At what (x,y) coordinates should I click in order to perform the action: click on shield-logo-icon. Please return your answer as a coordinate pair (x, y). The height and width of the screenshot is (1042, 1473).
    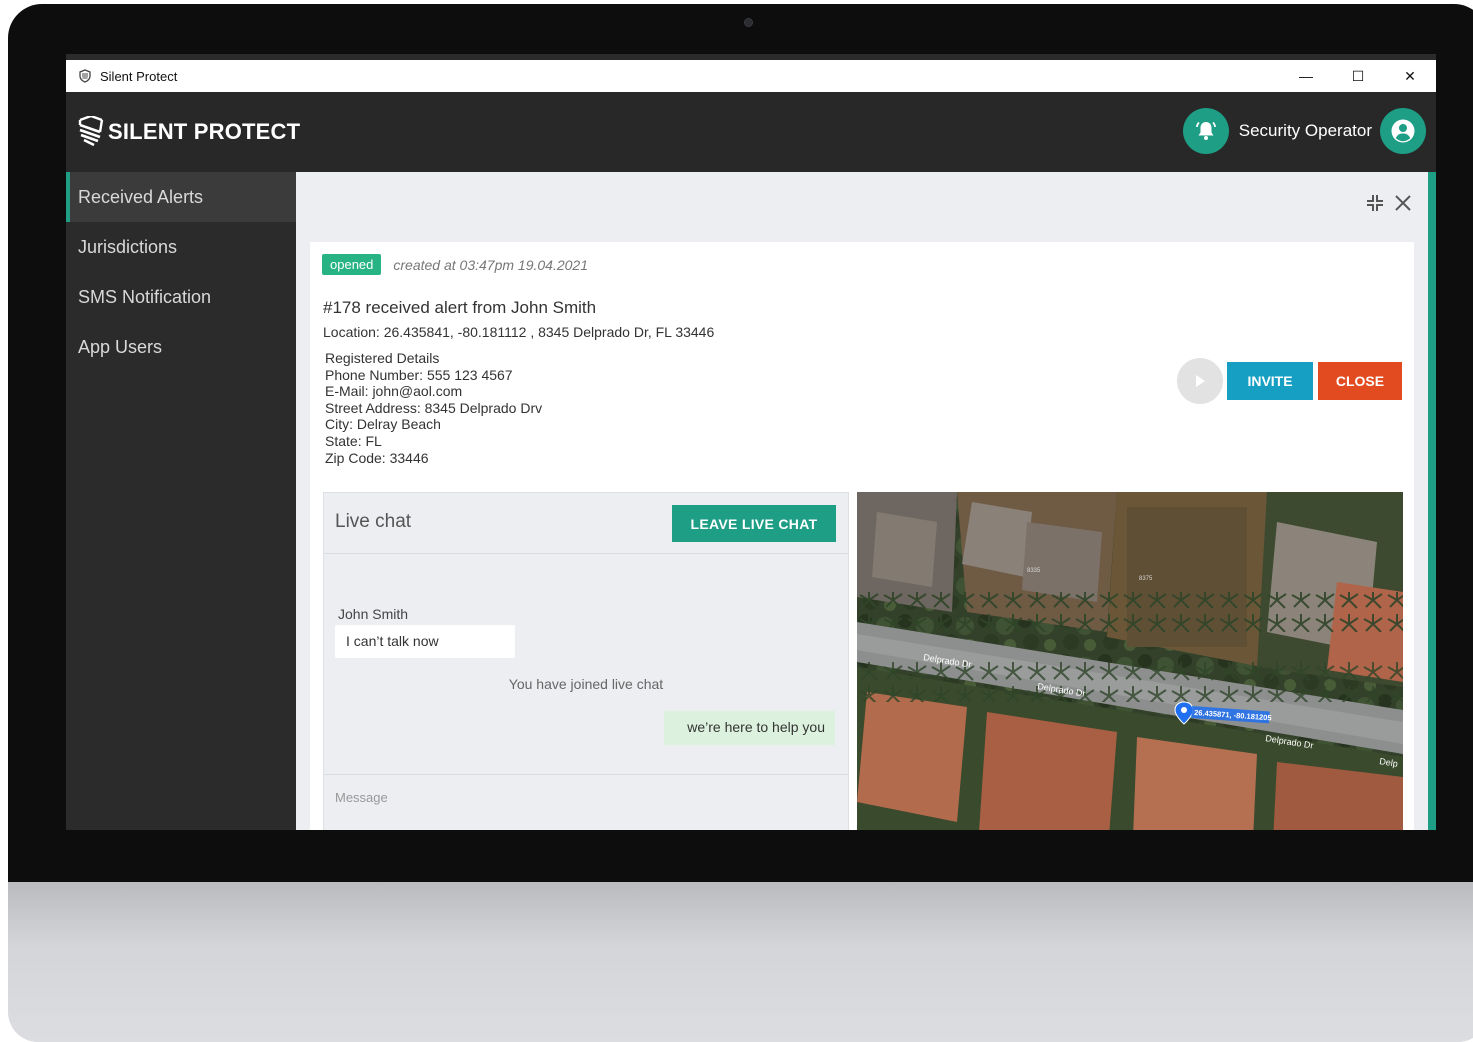
    Looking at the image, I should click on (91, 131).